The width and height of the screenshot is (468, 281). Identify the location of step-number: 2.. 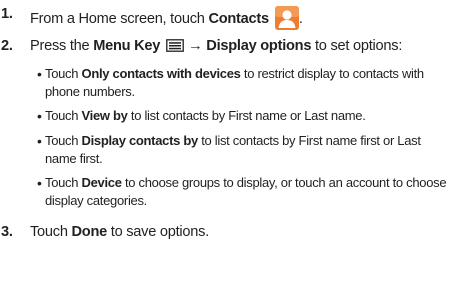
(7, 46).